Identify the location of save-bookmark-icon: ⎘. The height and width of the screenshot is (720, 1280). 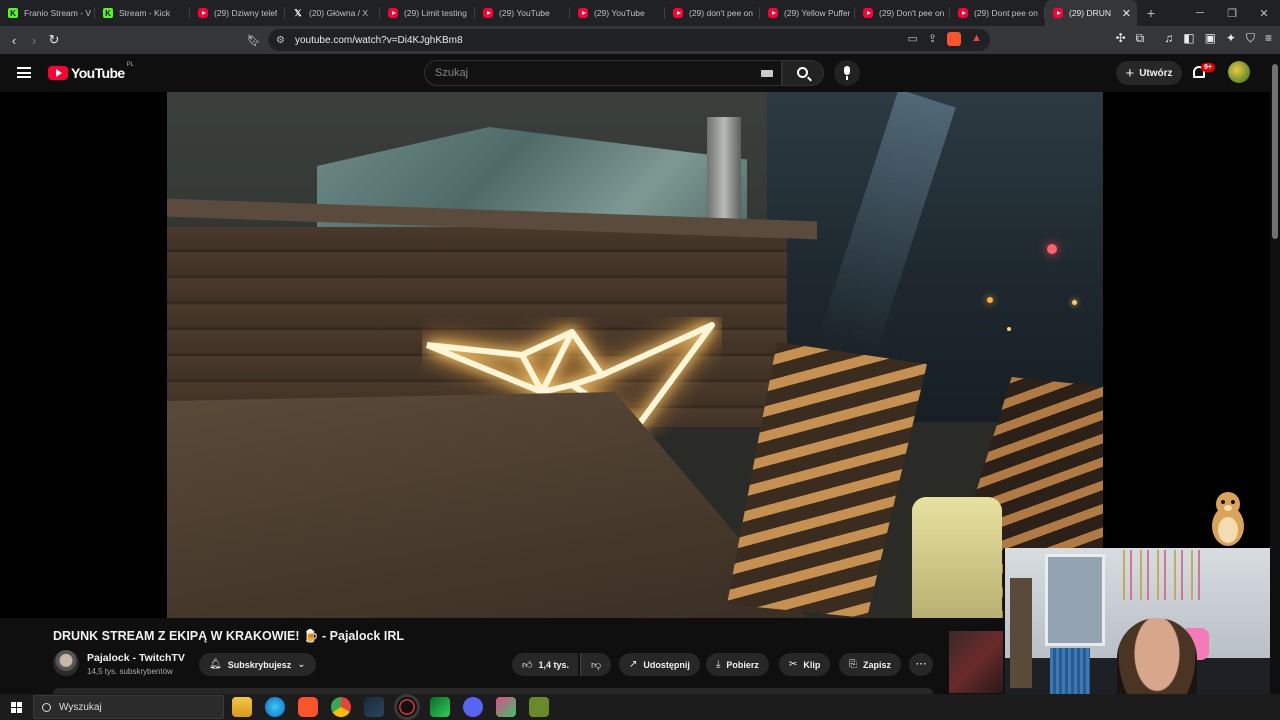
(853, 664).